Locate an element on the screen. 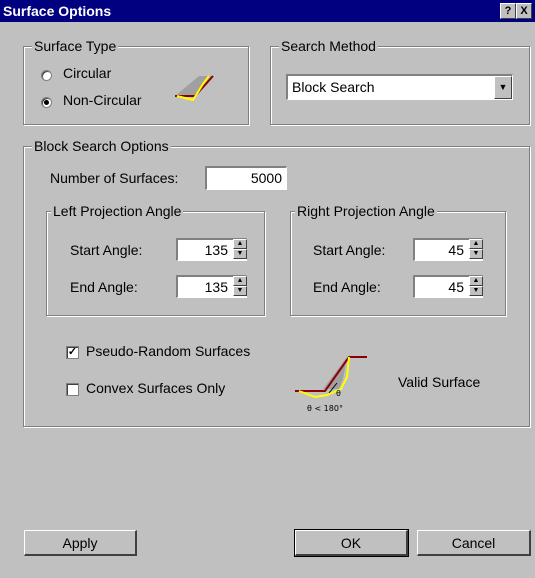 The width and height of the screenshot is (535, 578). valid-surface-label: Valid Surface is located at coordinates (439, 382).